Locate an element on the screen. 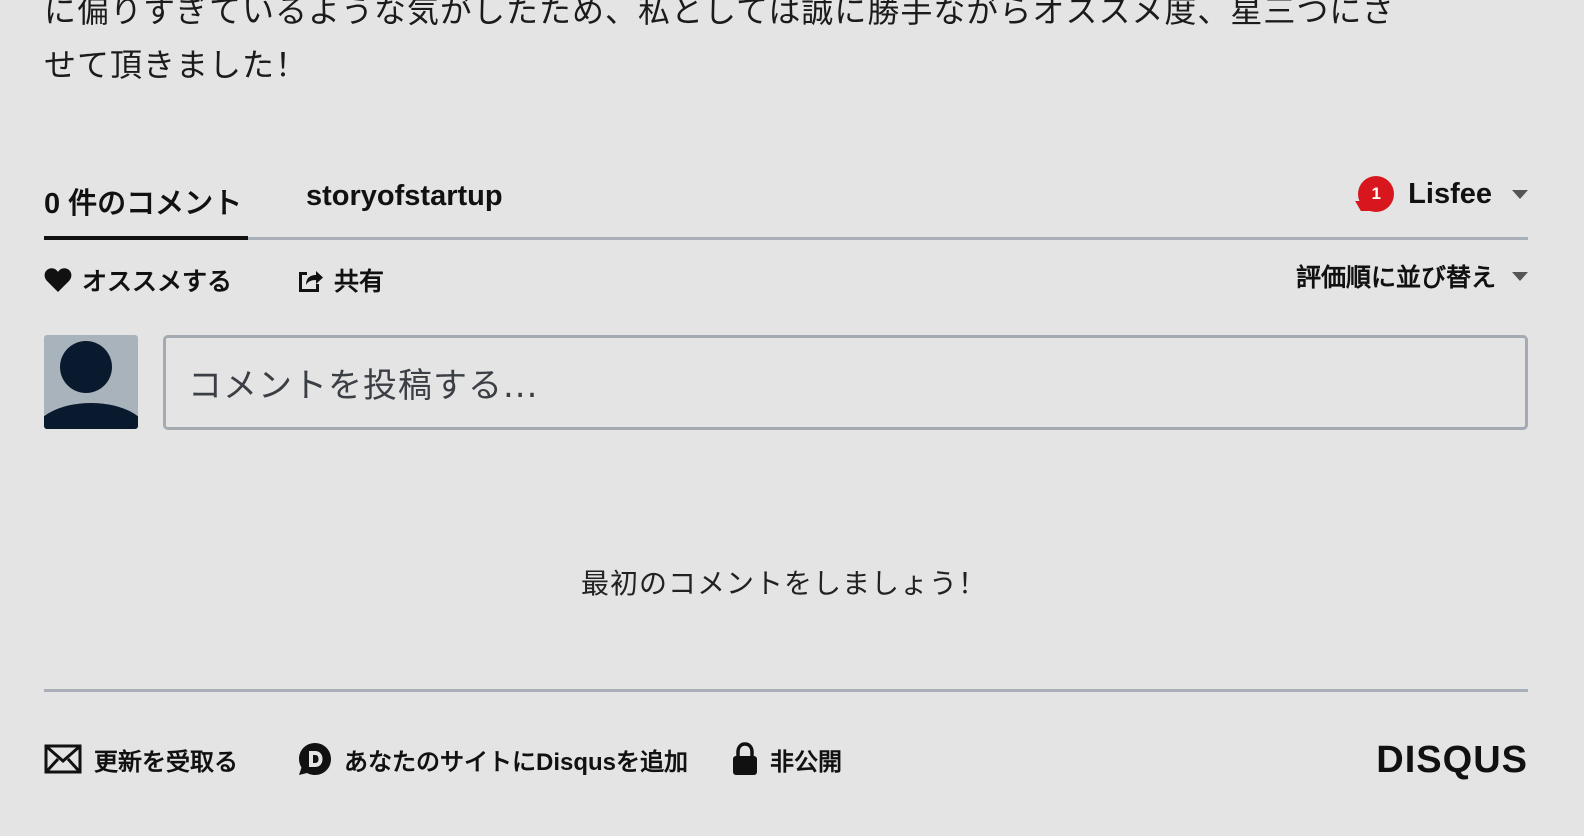 The height and width of the screenshot is (836, 1584). thread-toolbar: オススメする 共有 評価順に並び替え is located at coordinates (786, 280).